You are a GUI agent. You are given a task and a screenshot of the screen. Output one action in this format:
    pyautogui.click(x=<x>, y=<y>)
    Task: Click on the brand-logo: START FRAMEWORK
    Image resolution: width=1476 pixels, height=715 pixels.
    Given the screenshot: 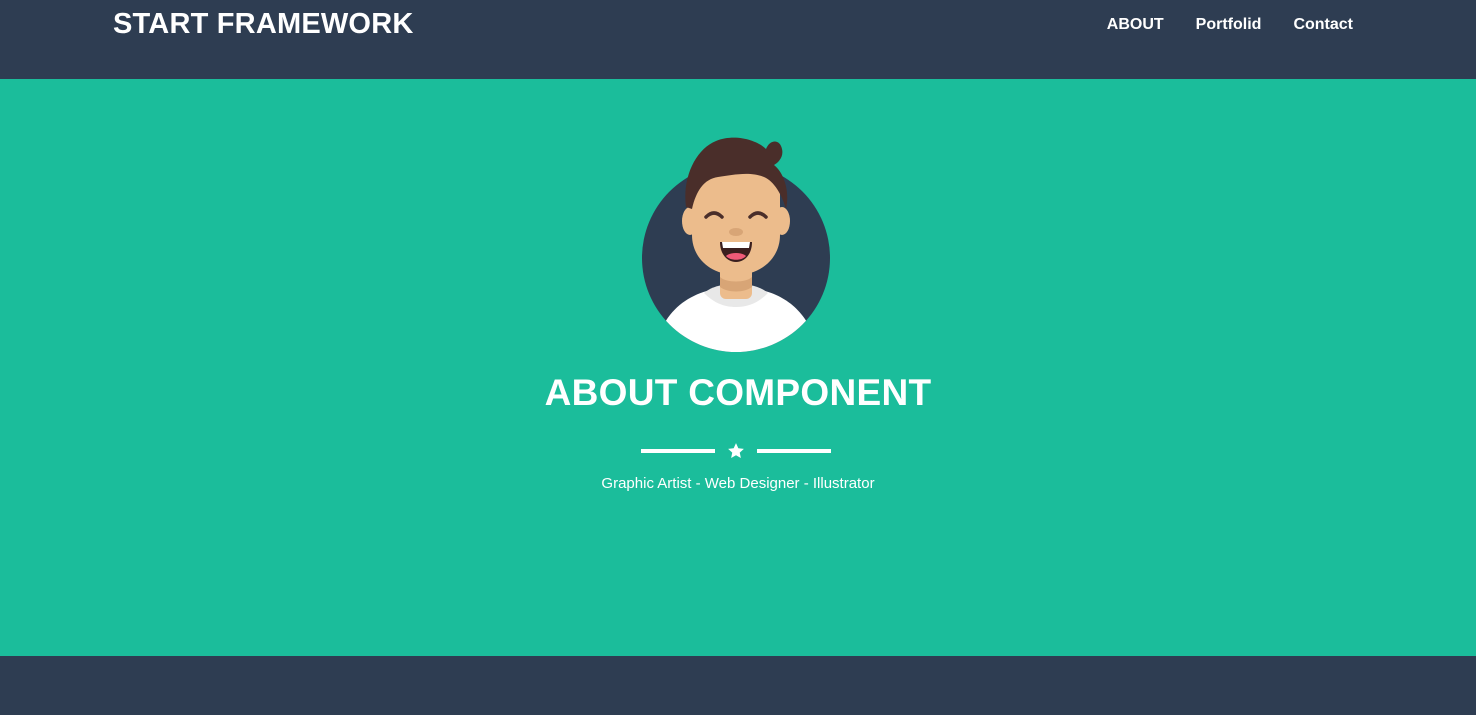 What is the action you would take?
    pyautogui.click(x=263, y=24)
    